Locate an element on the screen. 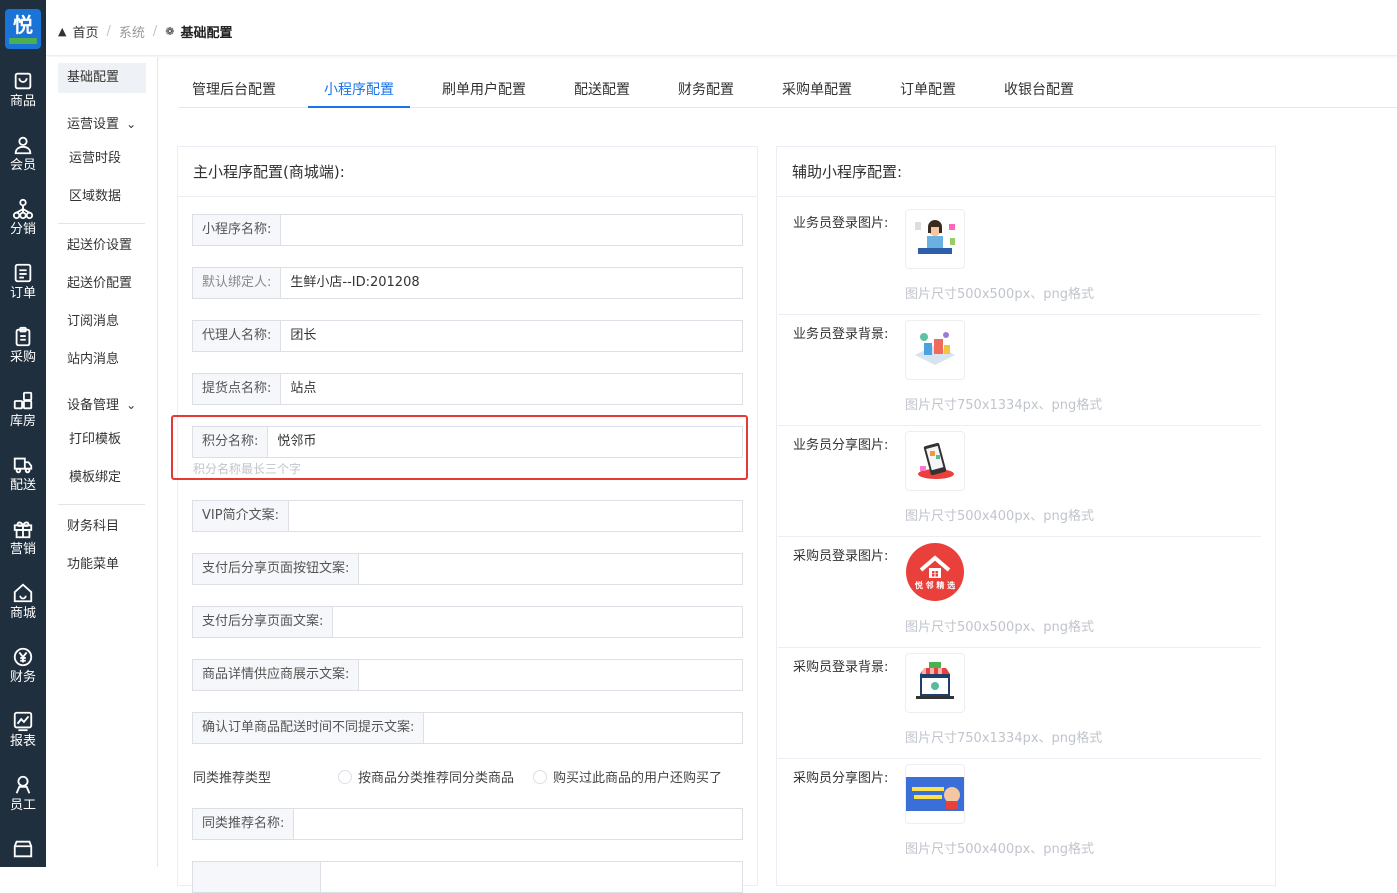  field-label: 商品详情供应商展示文案: is located at coordinates (276, 675).